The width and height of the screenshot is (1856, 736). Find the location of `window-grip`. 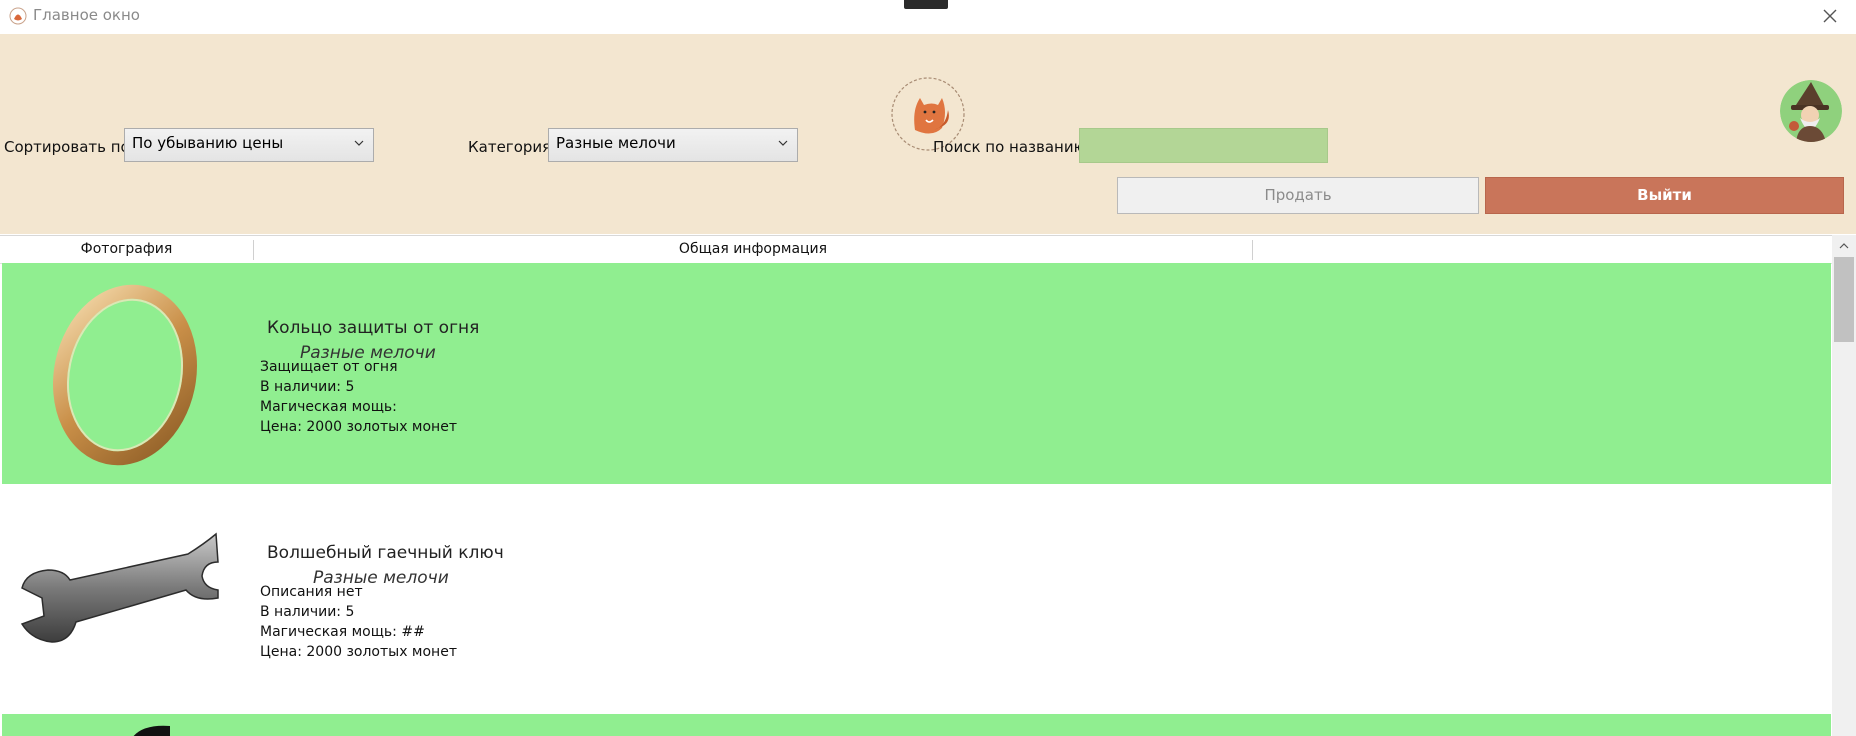

window-grip is located at coordinates (926, 4).